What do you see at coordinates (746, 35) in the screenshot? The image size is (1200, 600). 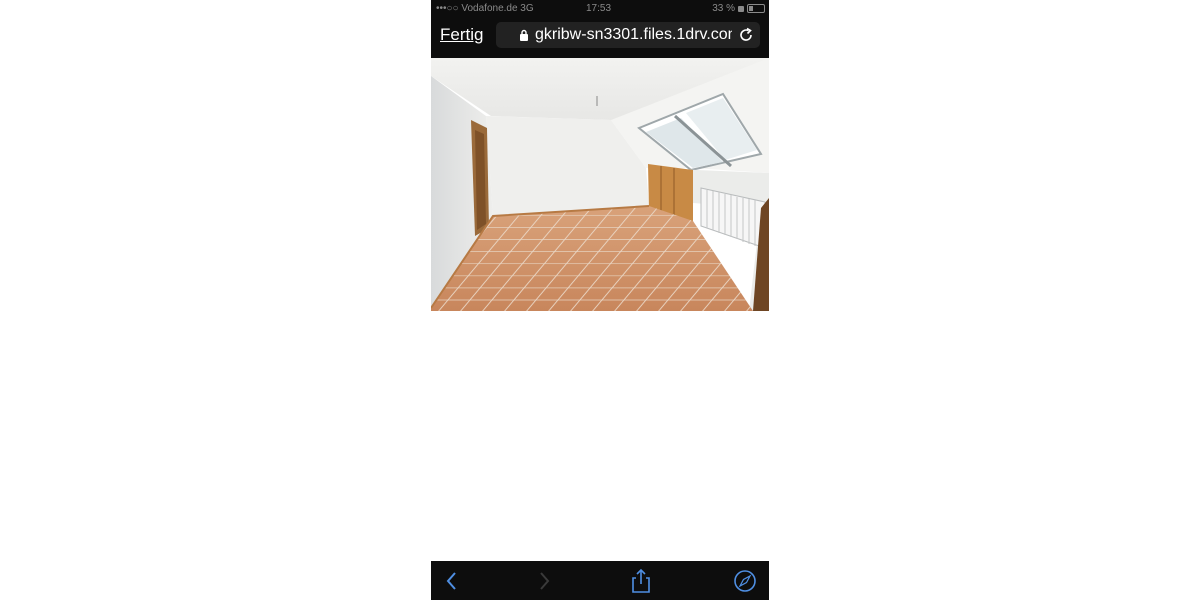 I see `reload-icon` at bounding box center [746, 35].